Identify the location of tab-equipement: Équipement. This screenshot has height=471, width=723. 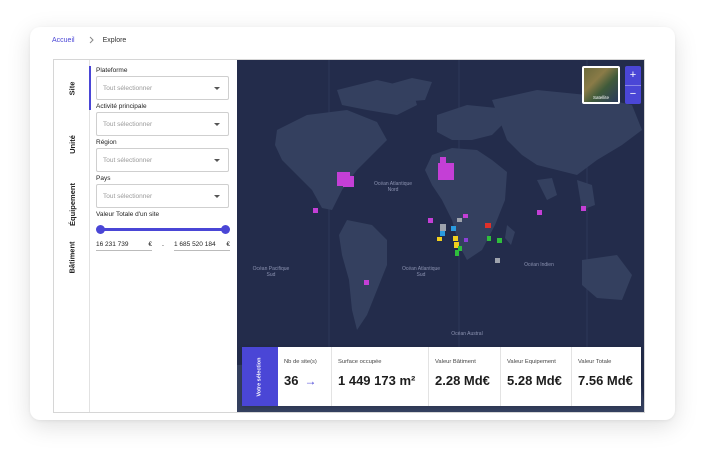
(72, 204).